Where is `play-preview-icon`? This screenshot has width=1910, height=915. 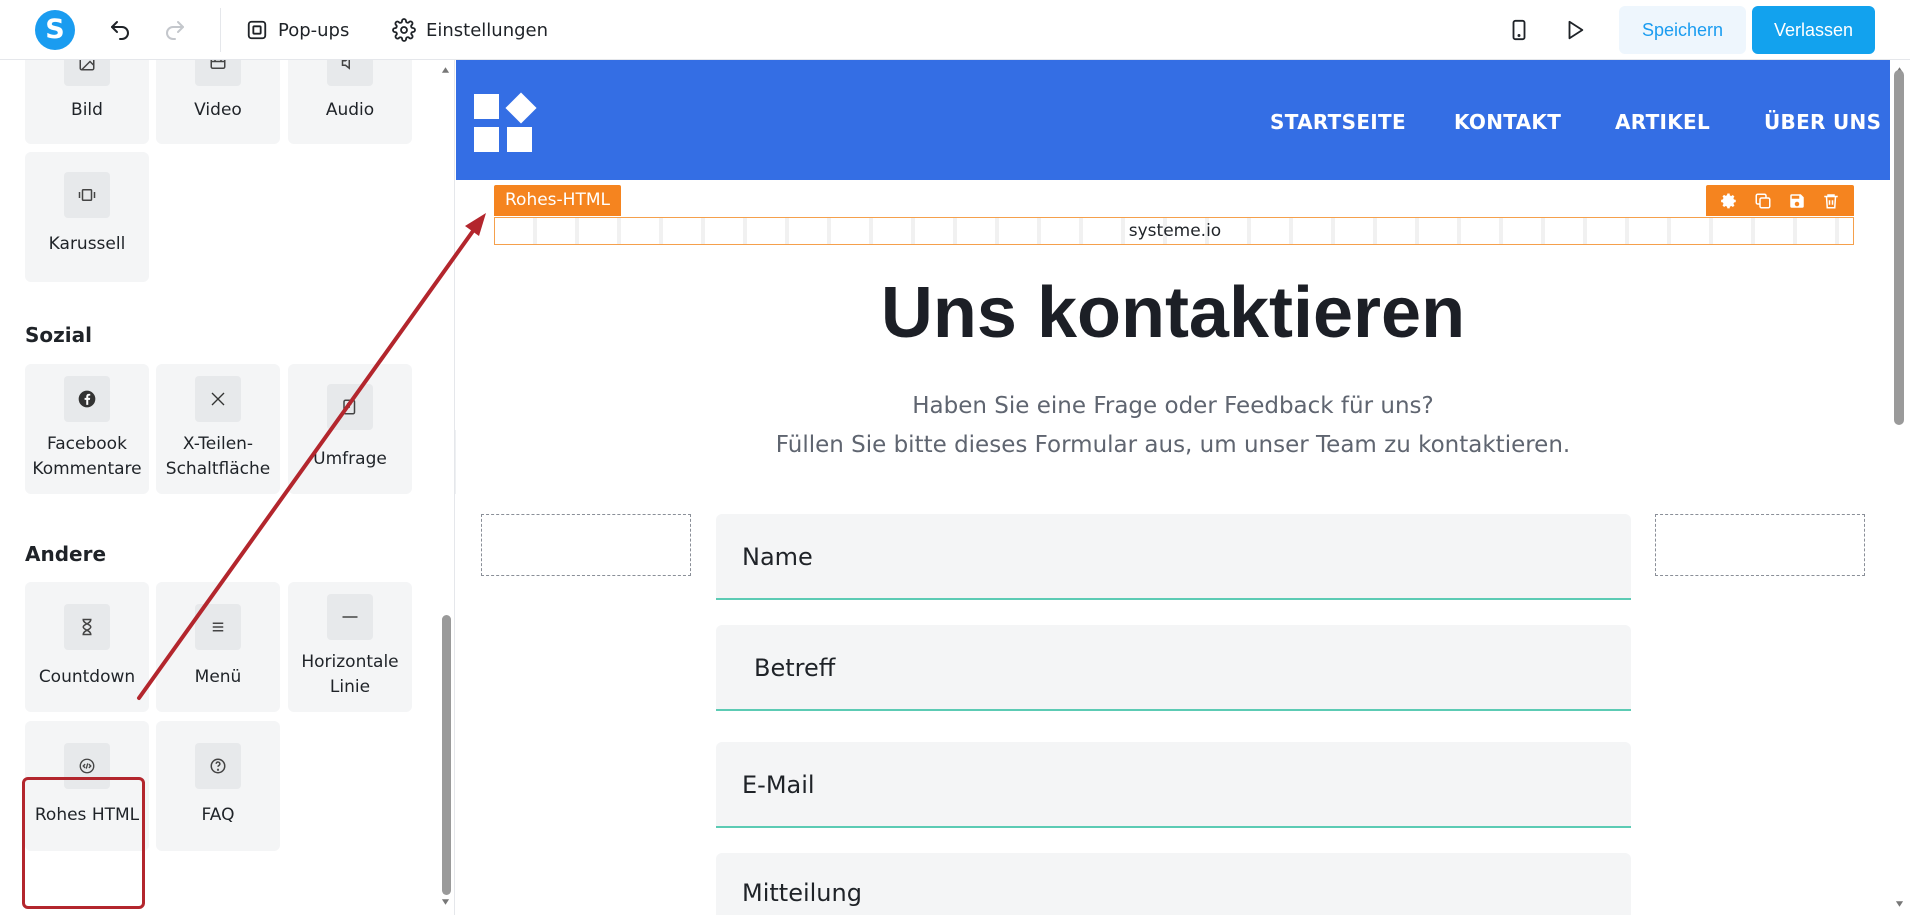
play-preview-icon is located at coordinates (1575, 30).